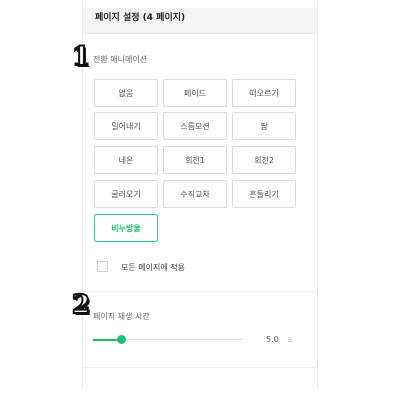  What do you see at coordinates (121, 316) in the screenshot?
I see `duration-section-label: 페이지 재생 시간` at bounding box center [121, 316].